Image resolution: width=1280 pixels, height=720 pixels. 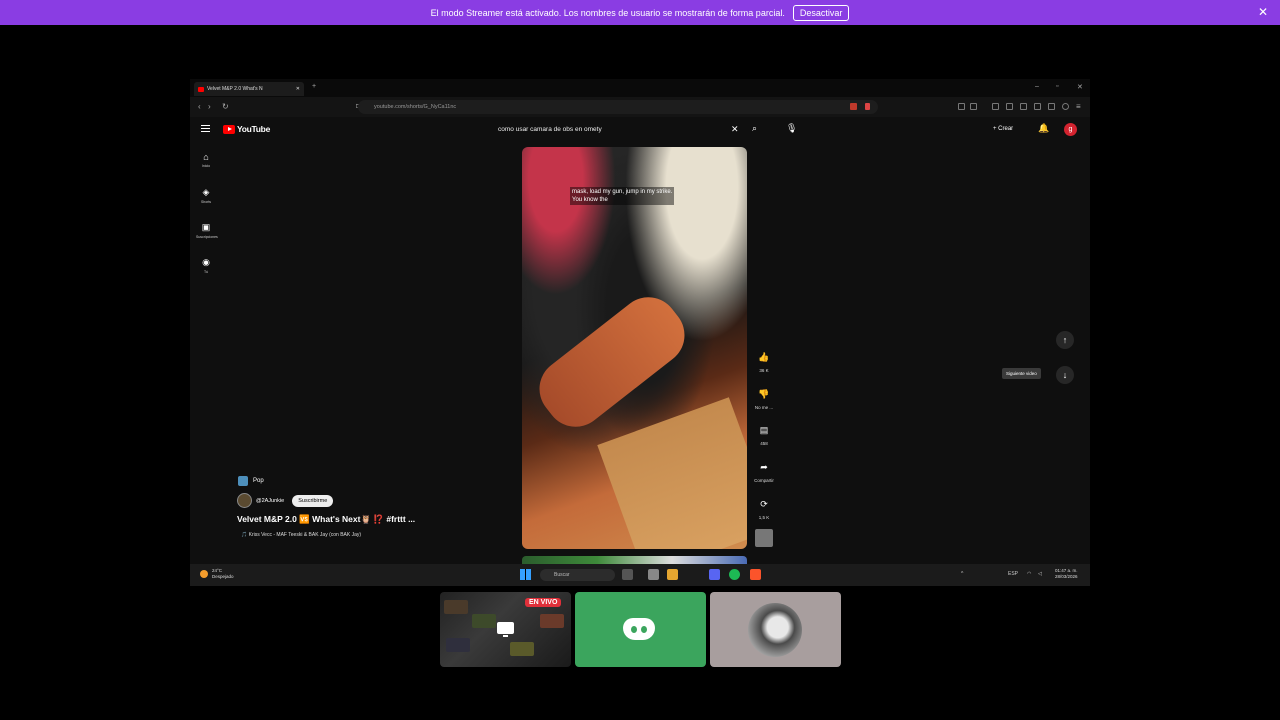 I want to click on remix-button: ⟳ 1,5 K, so click(x=764, y=509).